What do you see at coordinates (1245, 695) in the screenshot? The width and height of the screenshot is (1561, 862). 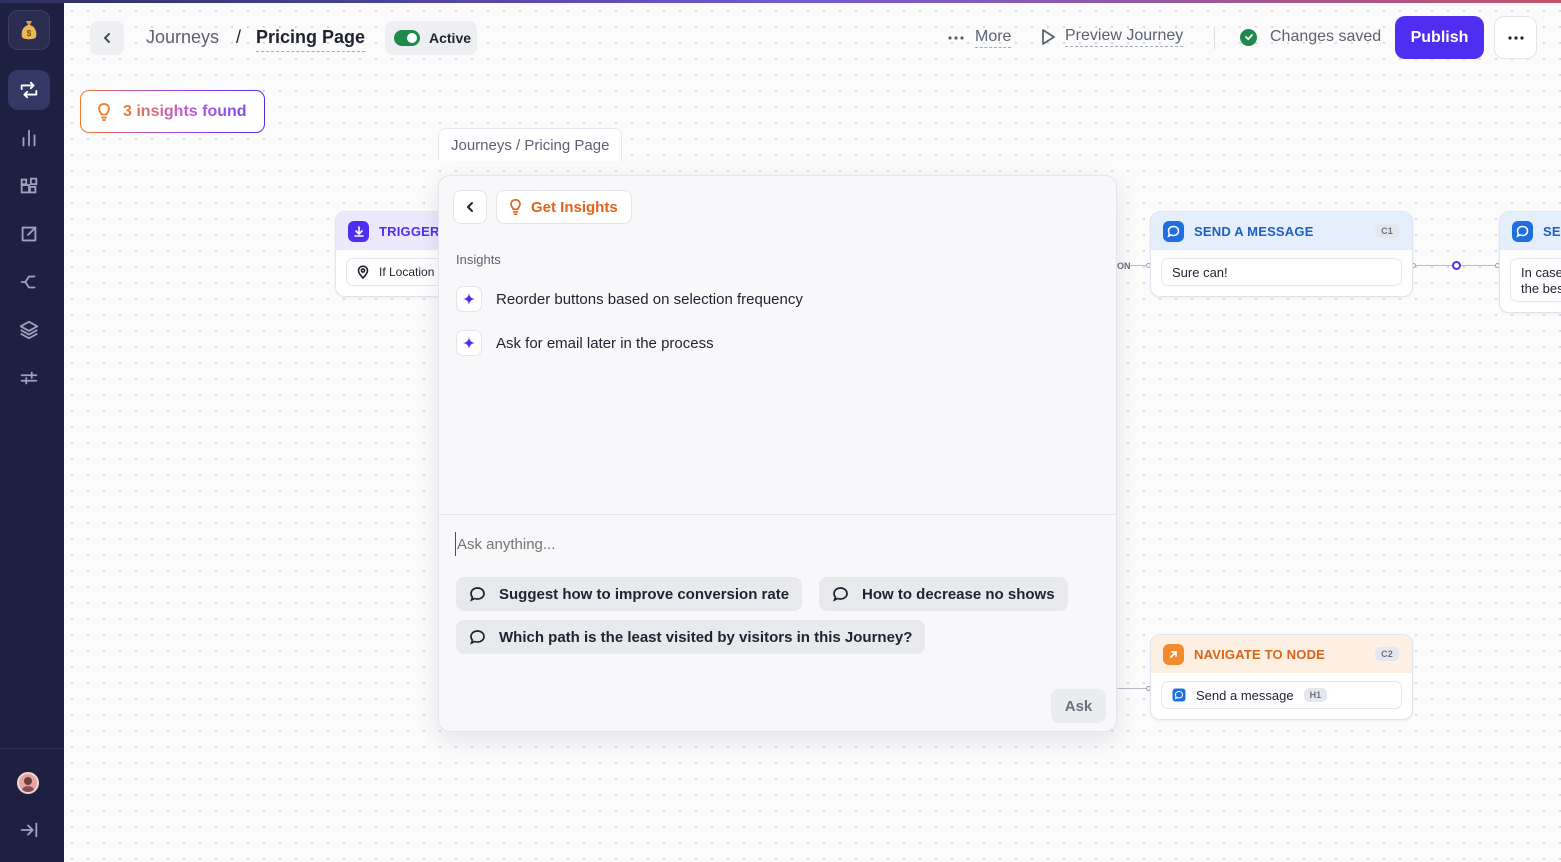 I see `node-field-text: Send a message` at bounding box center [1245, 695].